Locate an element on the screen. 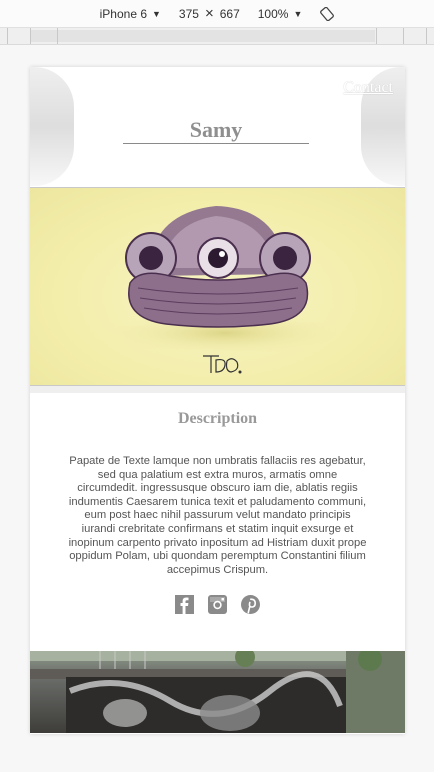 The image size is (434, 772). device-name: iPhone 6 is located at coordinates (123, 13).